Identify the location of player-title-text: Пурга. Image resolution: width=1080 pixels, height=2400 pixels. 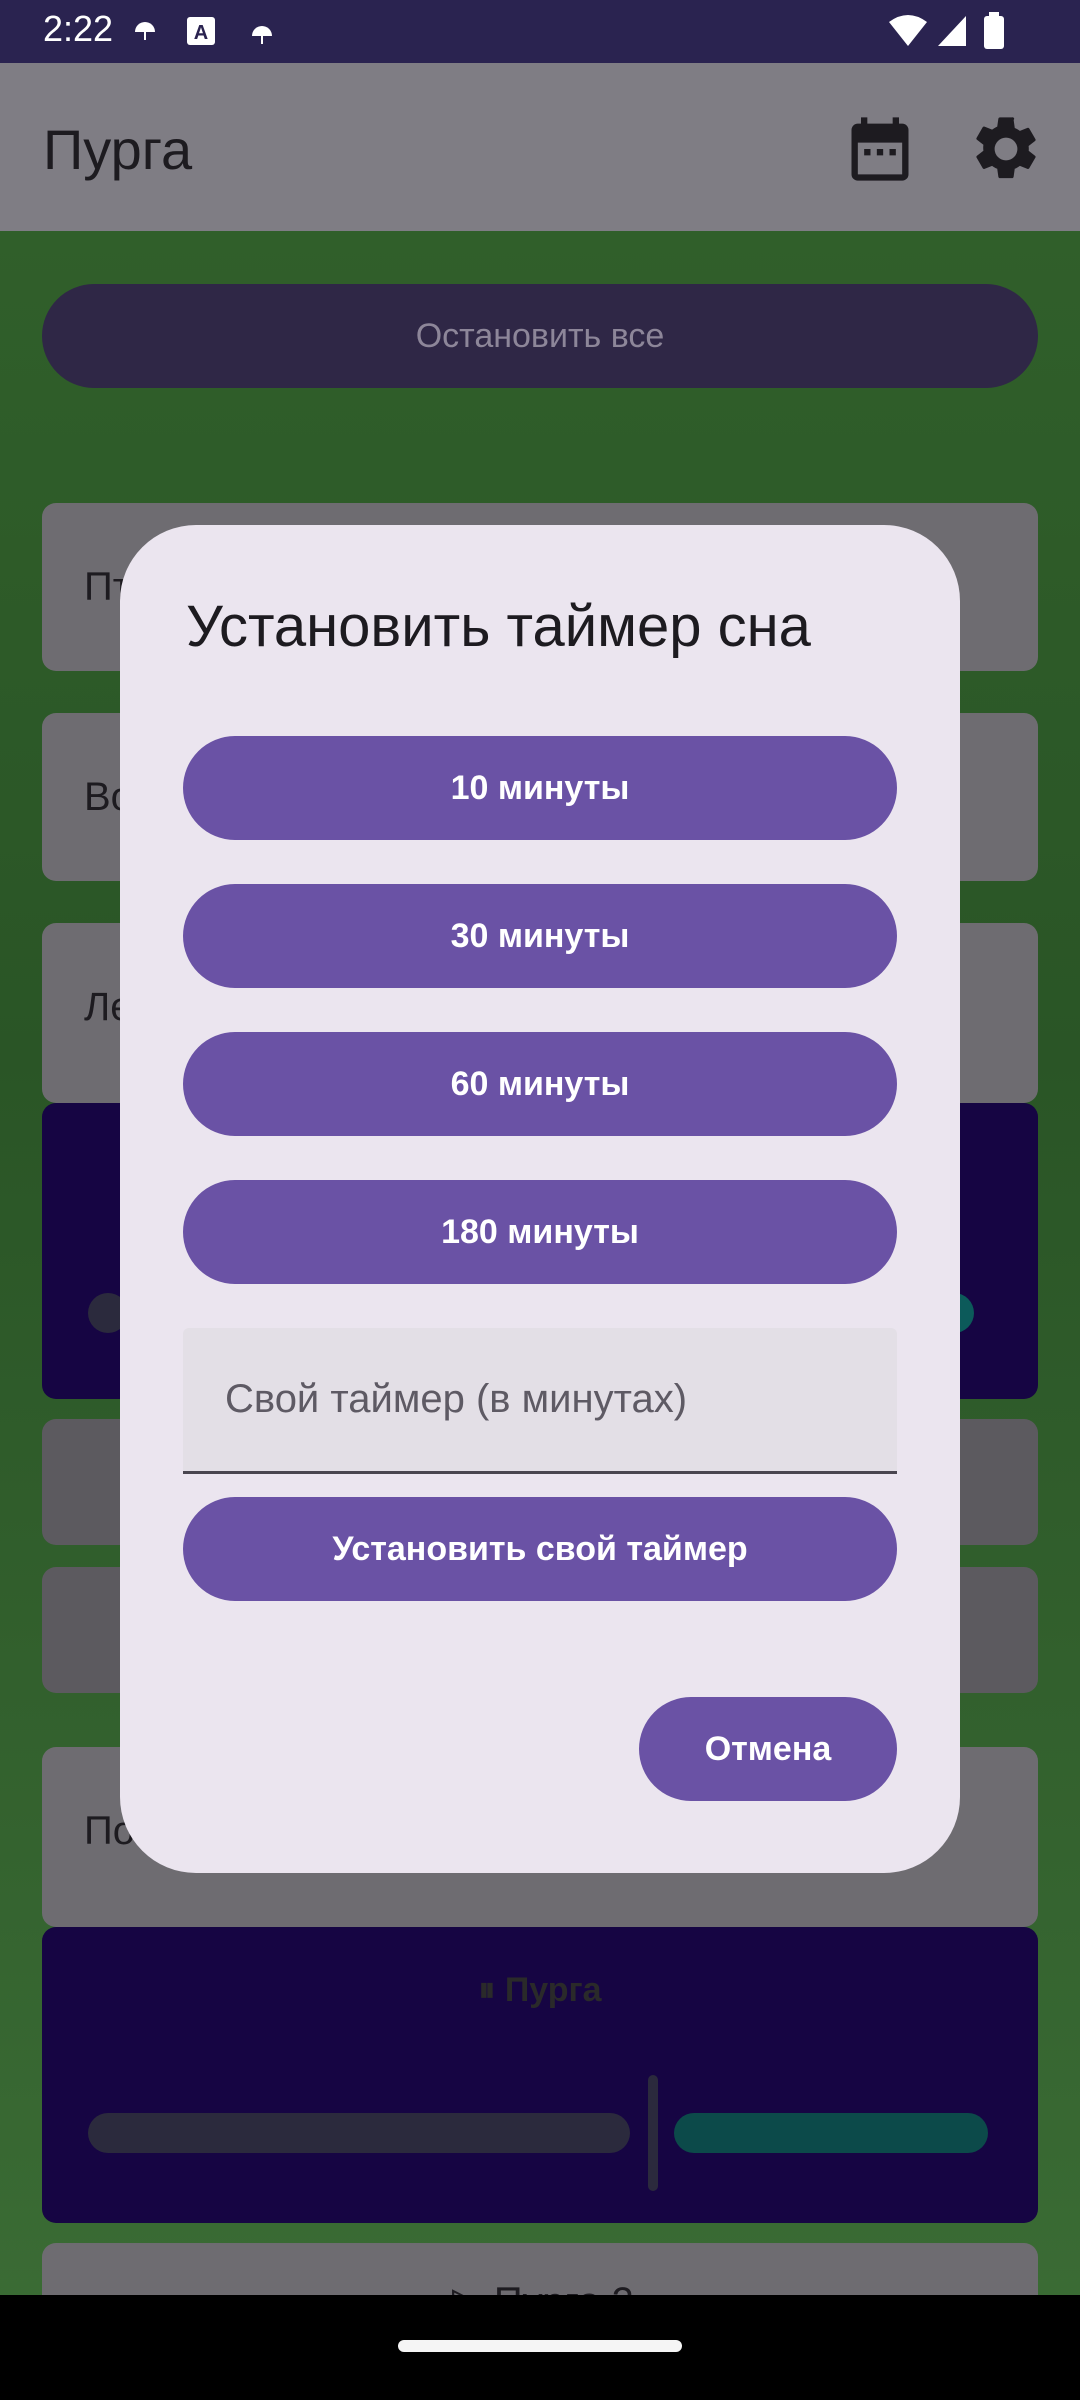
(553, 1990).